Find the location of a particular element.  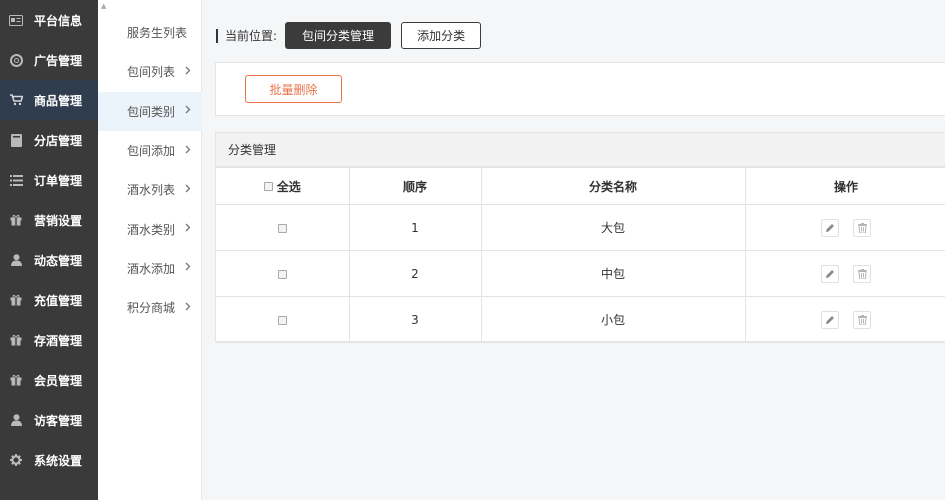

card-icon is located at coordinates (16, 20).